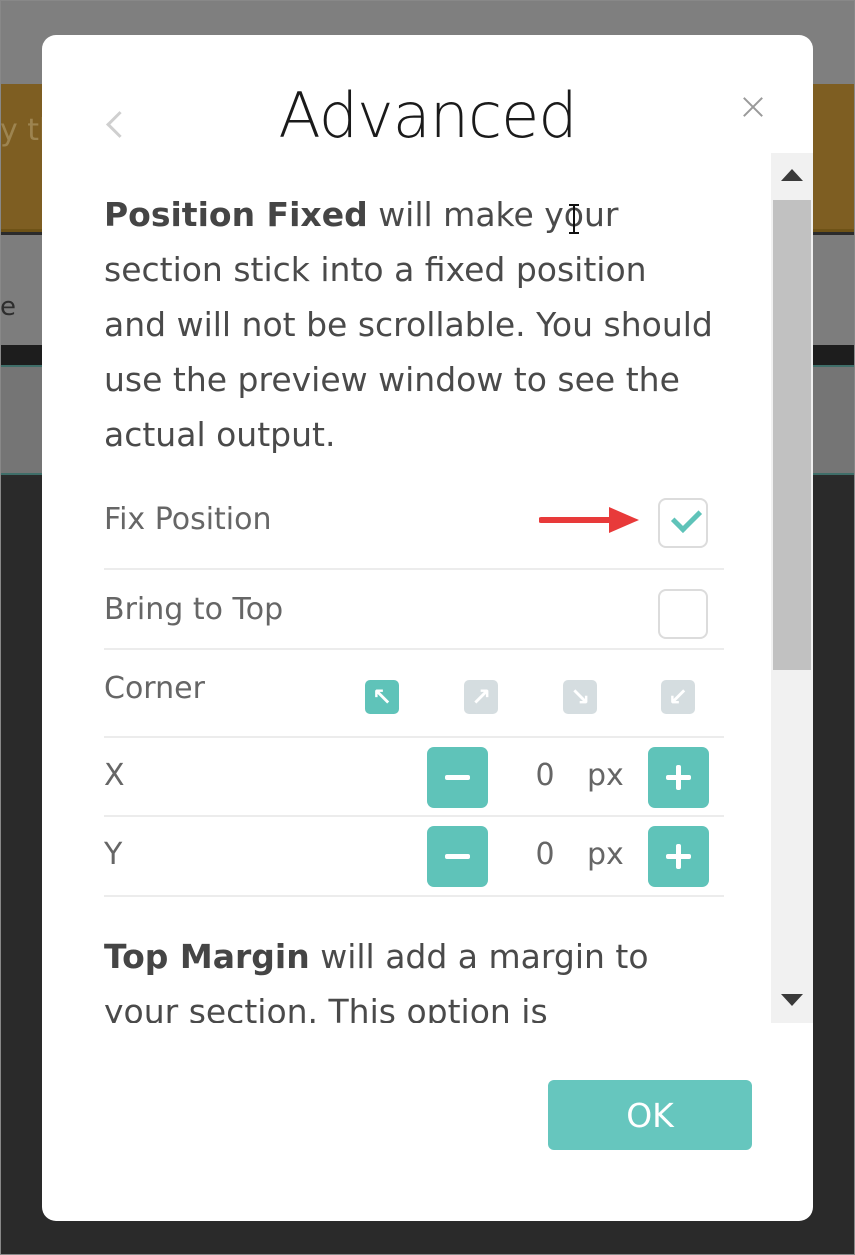 The width and height of the screenshot is (855, 1255). Describe the element at coordinates (154, 688) in the screenshot. I see `corner-label: Corner` at that location.